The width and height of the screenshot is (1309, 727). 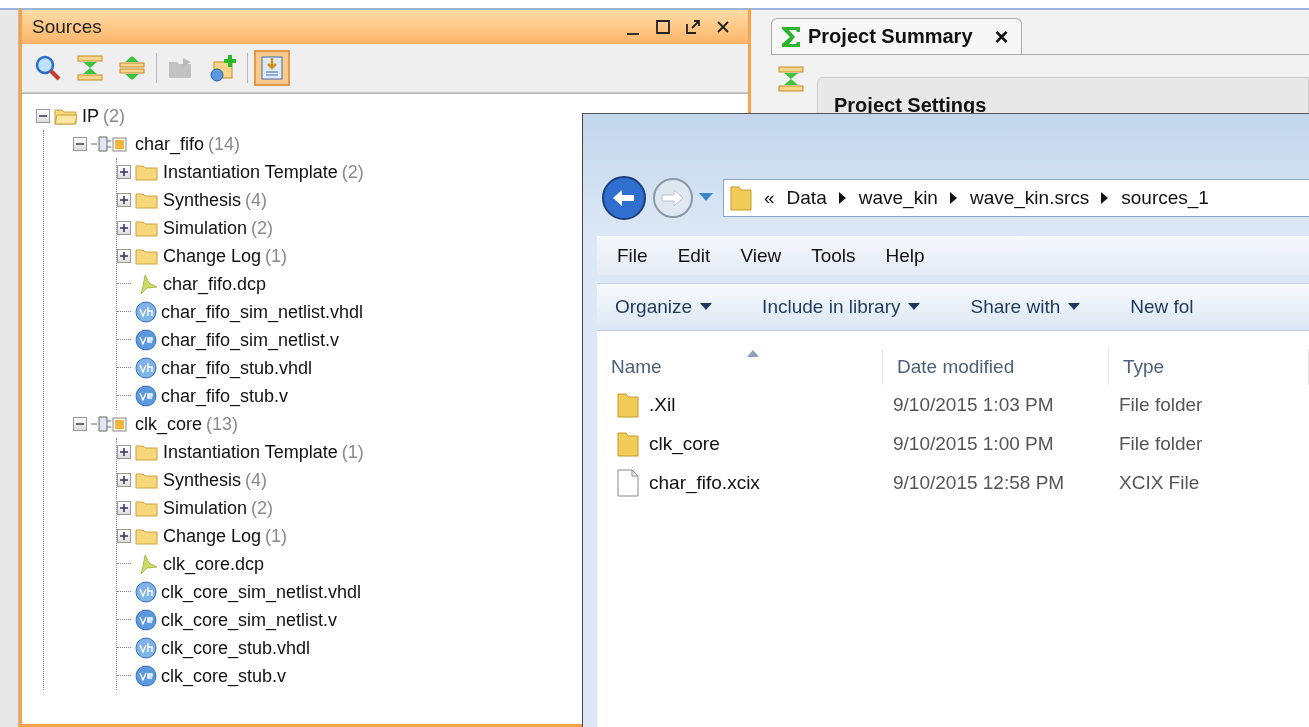 What do you see at coordinates (662, 404) in the screenshot?
I see `file-name: .Xil` at bounding box center [662, 404].